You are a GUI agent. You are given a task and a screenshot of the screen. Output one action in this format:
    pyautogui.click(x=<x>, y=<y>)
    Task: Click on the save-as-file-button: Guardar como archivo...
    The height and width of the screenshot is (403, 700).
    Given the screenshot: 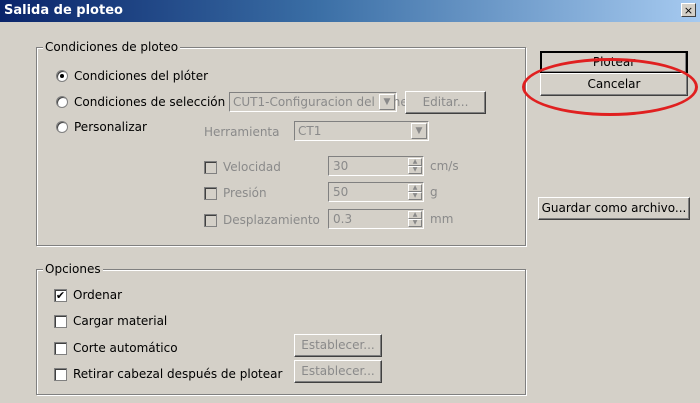 What is the action you would take?
    pyautogui.click(x=614, y=208)
    